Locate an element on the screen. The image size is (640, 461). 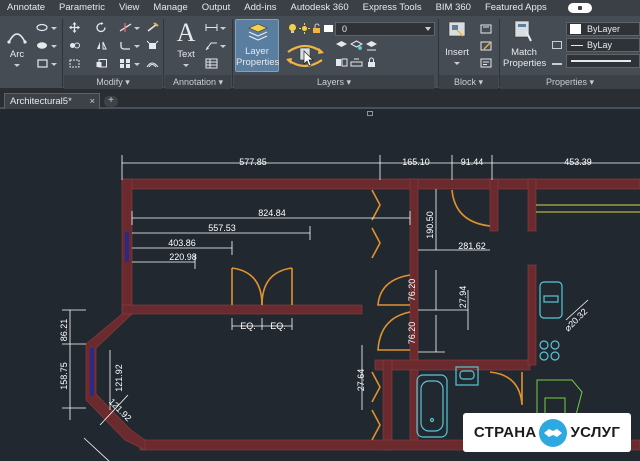
color-dropdown: ByLayer is located at coordinates (603, 29).